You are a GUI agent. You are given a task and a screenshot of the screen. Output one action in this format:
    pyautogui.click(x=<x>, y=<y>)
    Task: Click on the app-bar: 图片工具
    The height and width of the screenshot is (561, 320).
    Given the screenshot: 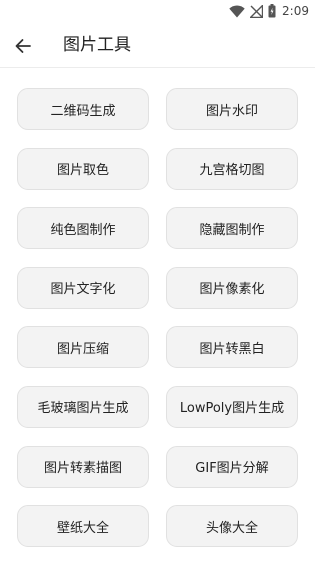 What is the action you would take?
    pyautogui.click(x=157, y=45)
    